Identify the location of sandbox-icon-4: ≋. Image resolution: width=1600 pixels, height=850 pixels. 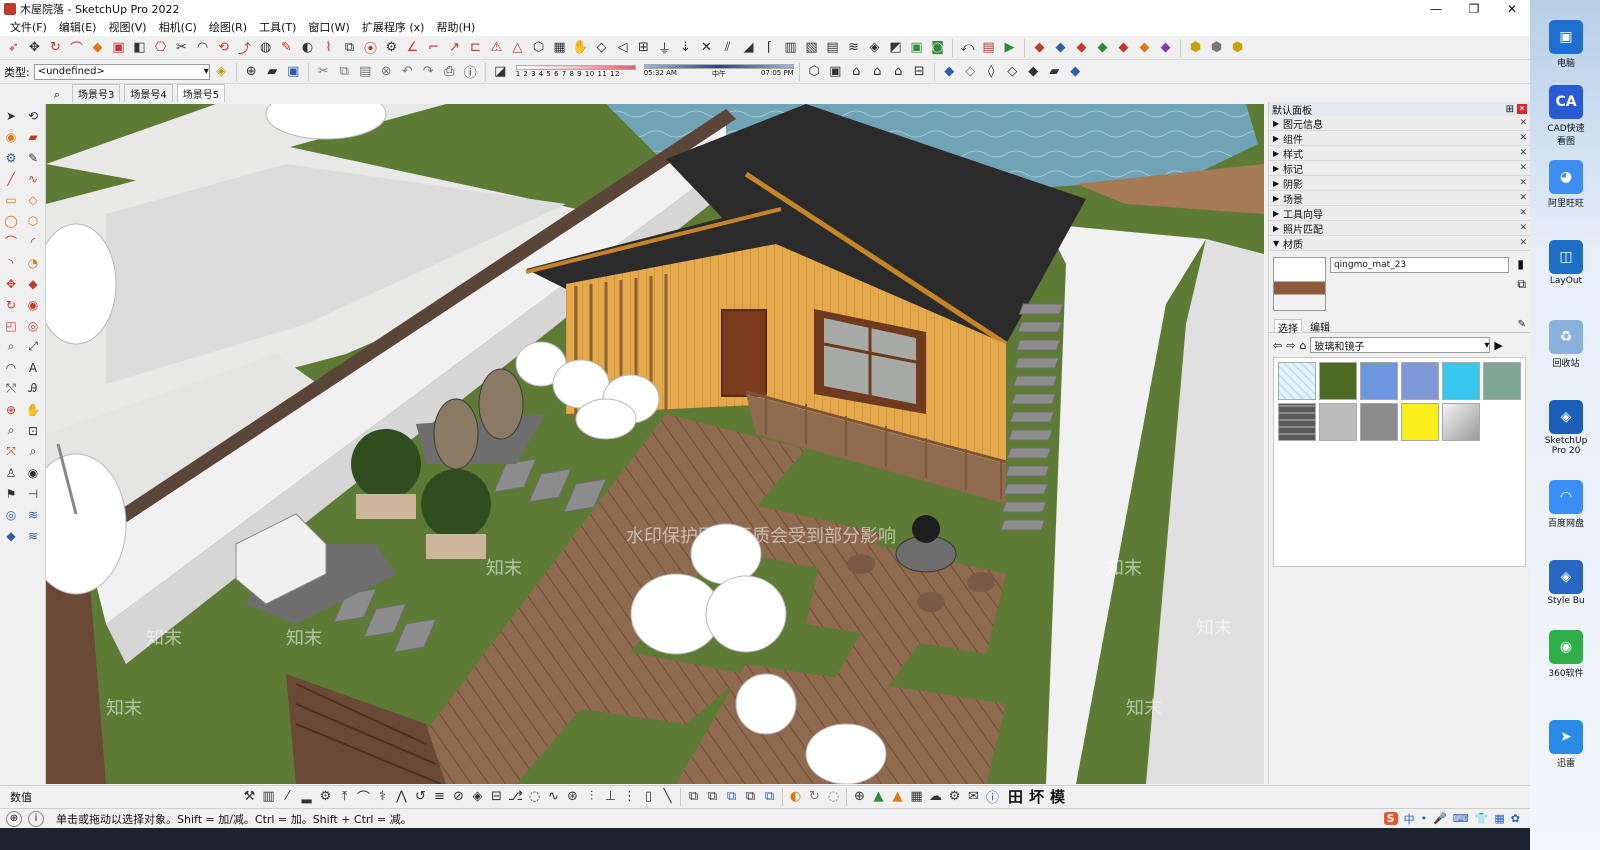
(33, 535).